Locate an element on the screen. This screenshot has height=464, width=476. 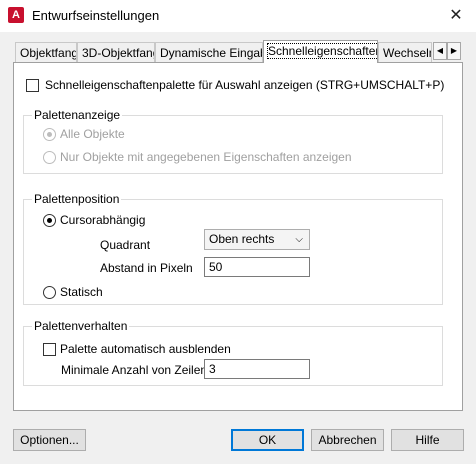
autohide-label: Palette automatisch ausblenden is located at coordinates (145, 349).